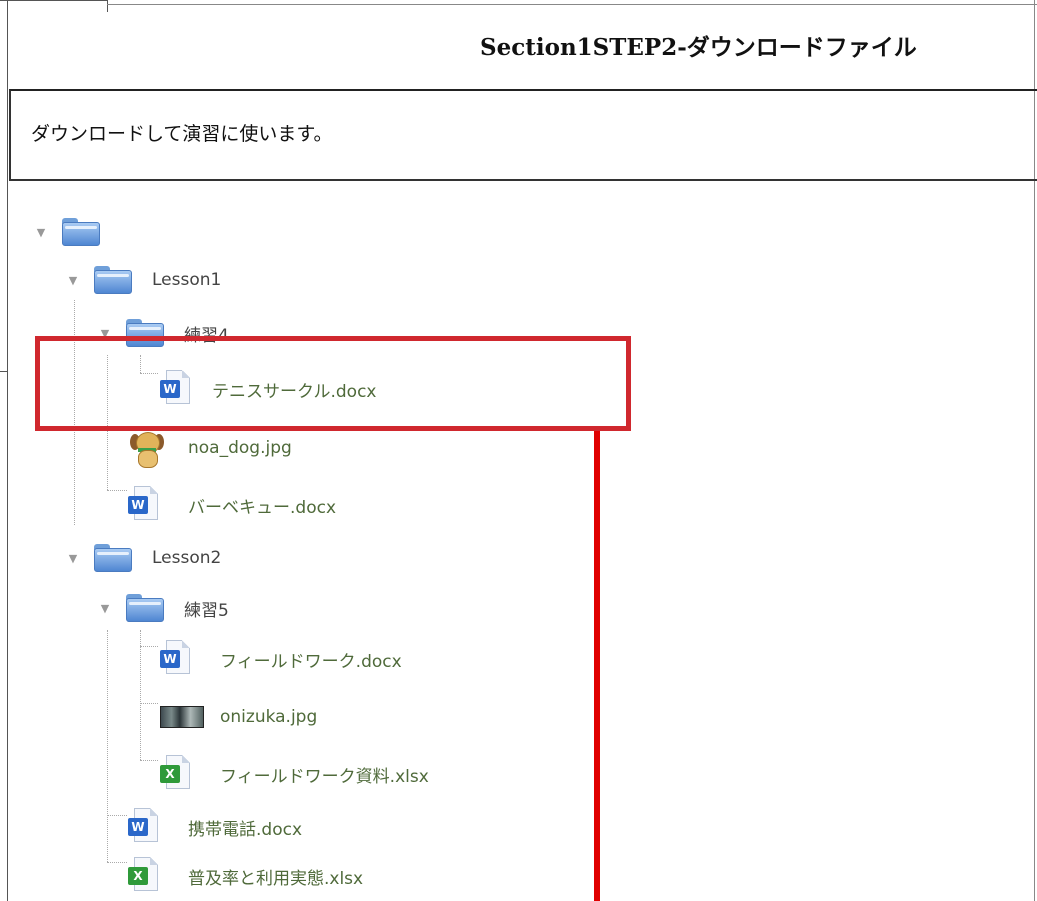  I want to click on page-title: Section1STEP2-ダウンロードファイル, so click(698, 47).